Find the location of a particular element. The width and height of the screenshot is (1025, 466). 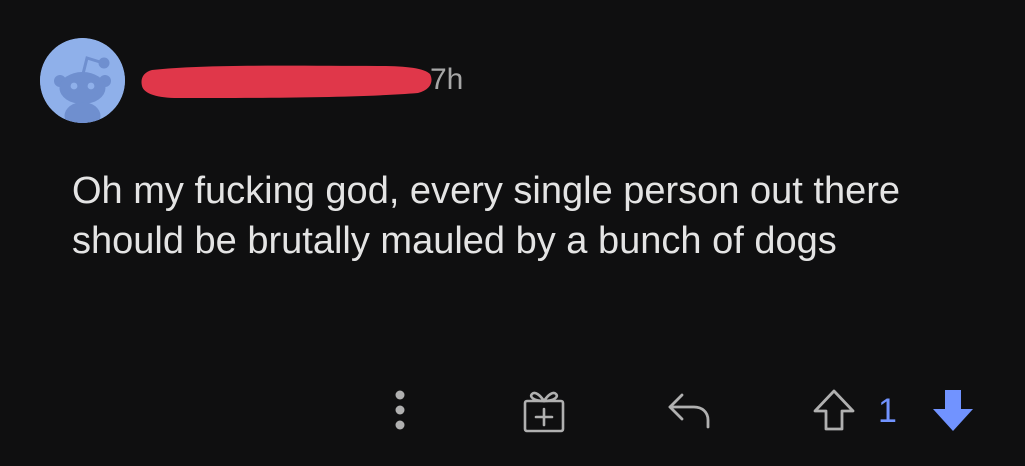

gift-icon is located at coordinates (544, 412).